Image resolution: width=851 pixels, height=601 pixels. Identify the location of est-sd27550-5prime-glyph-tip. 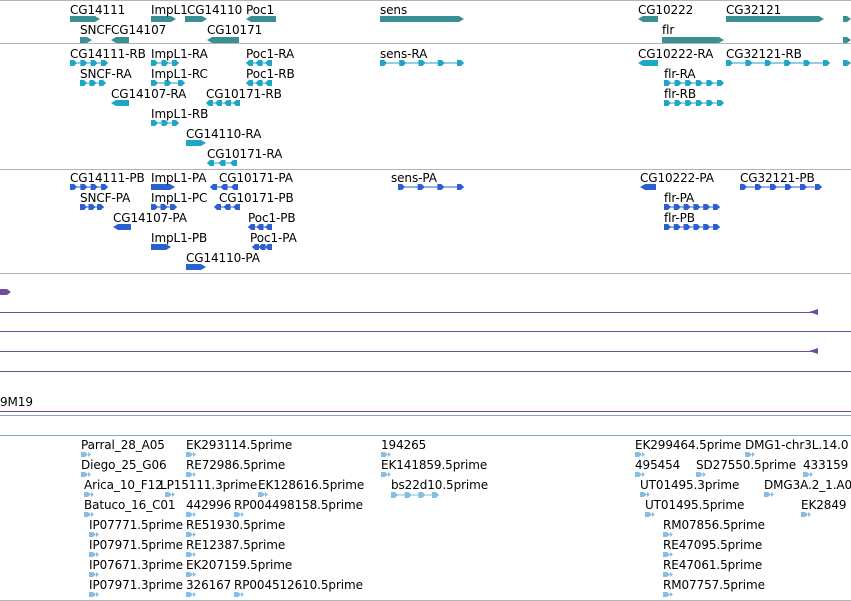
(704, 474).